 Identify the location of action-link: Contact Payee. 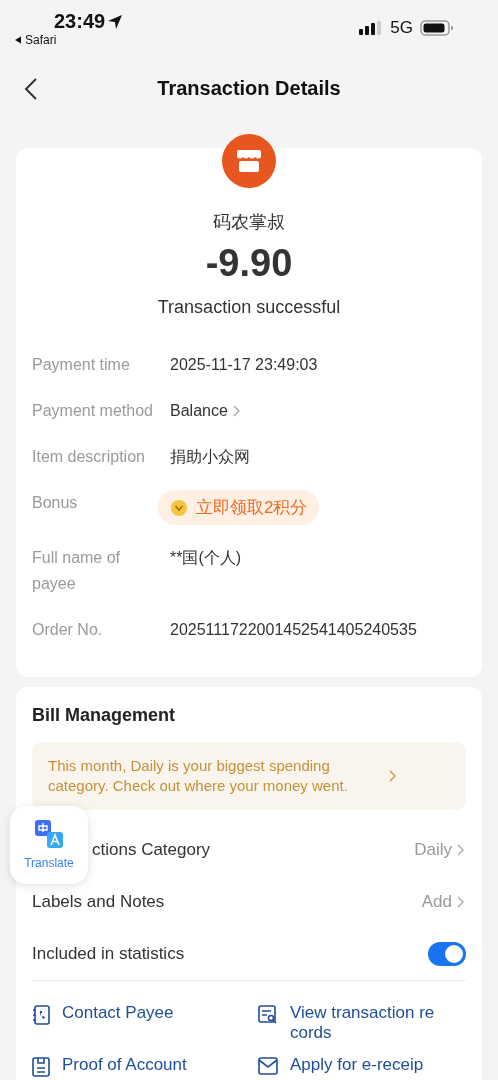
(136, 1023).